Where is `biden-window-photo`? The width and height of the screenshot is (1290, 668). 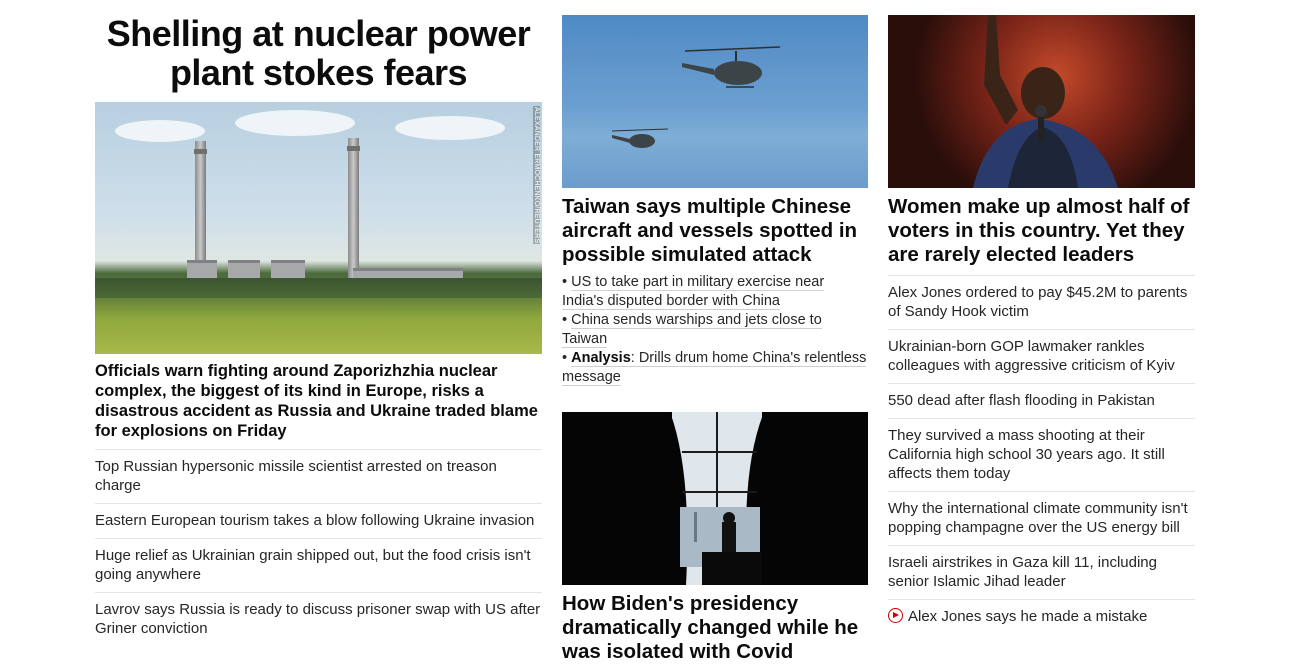
biden-window-photo is located at coordinates (715, 498).